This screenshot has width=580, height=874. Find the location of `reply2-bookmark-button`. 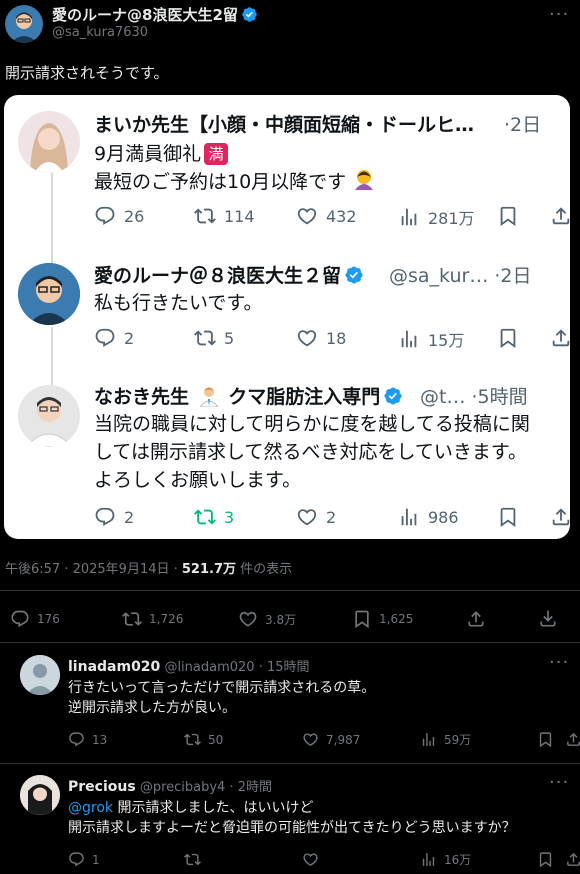

reply2-bookmark-button is located at coordinates (549, 859).